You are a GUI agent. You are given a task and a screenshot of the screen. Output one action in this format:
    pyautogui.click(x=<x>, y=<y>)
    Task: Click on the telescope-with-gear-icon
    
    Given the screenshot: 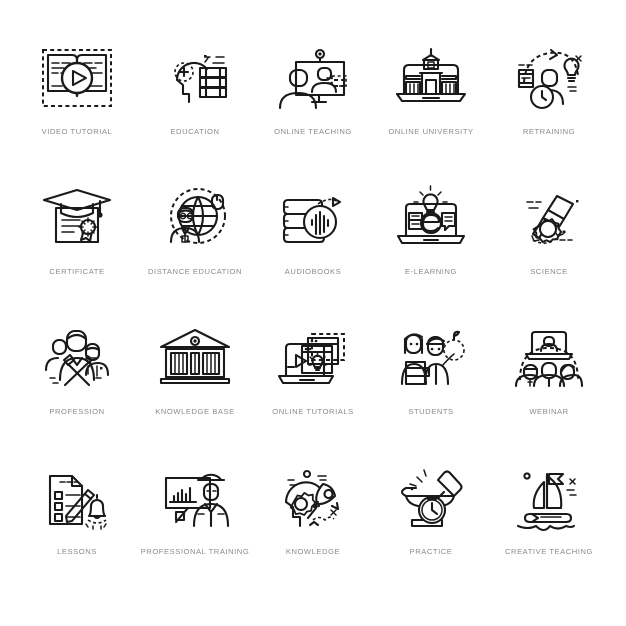 What is the action you would take?
    pyautogui.click(x=549, y=218)
    